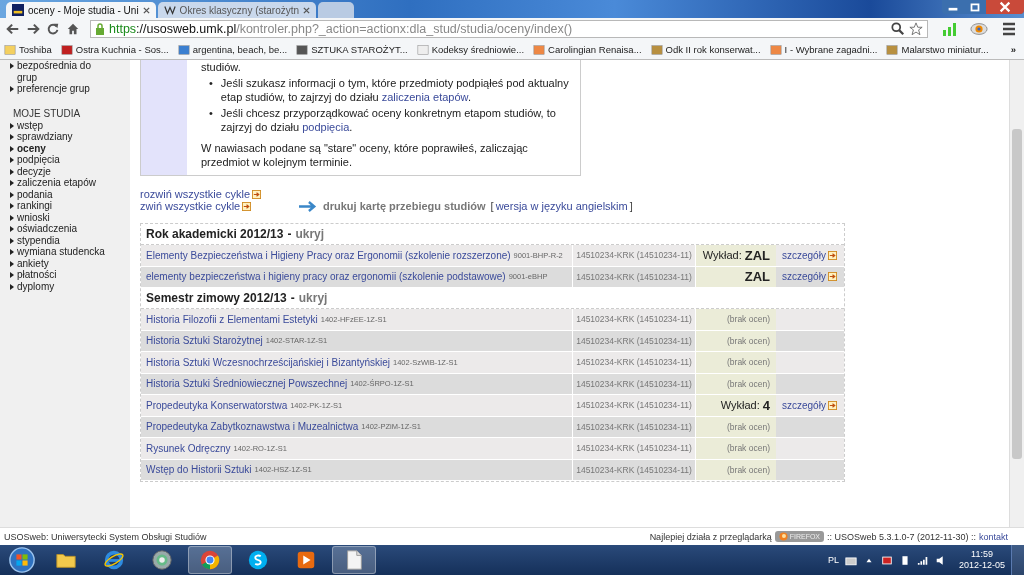 Image resolution: width=1024 pixels, height=575 pixels. What do you see at coordinates (354, 560) in the screenshot?
I see `taskbar-button` at bounding box center [354, 560].